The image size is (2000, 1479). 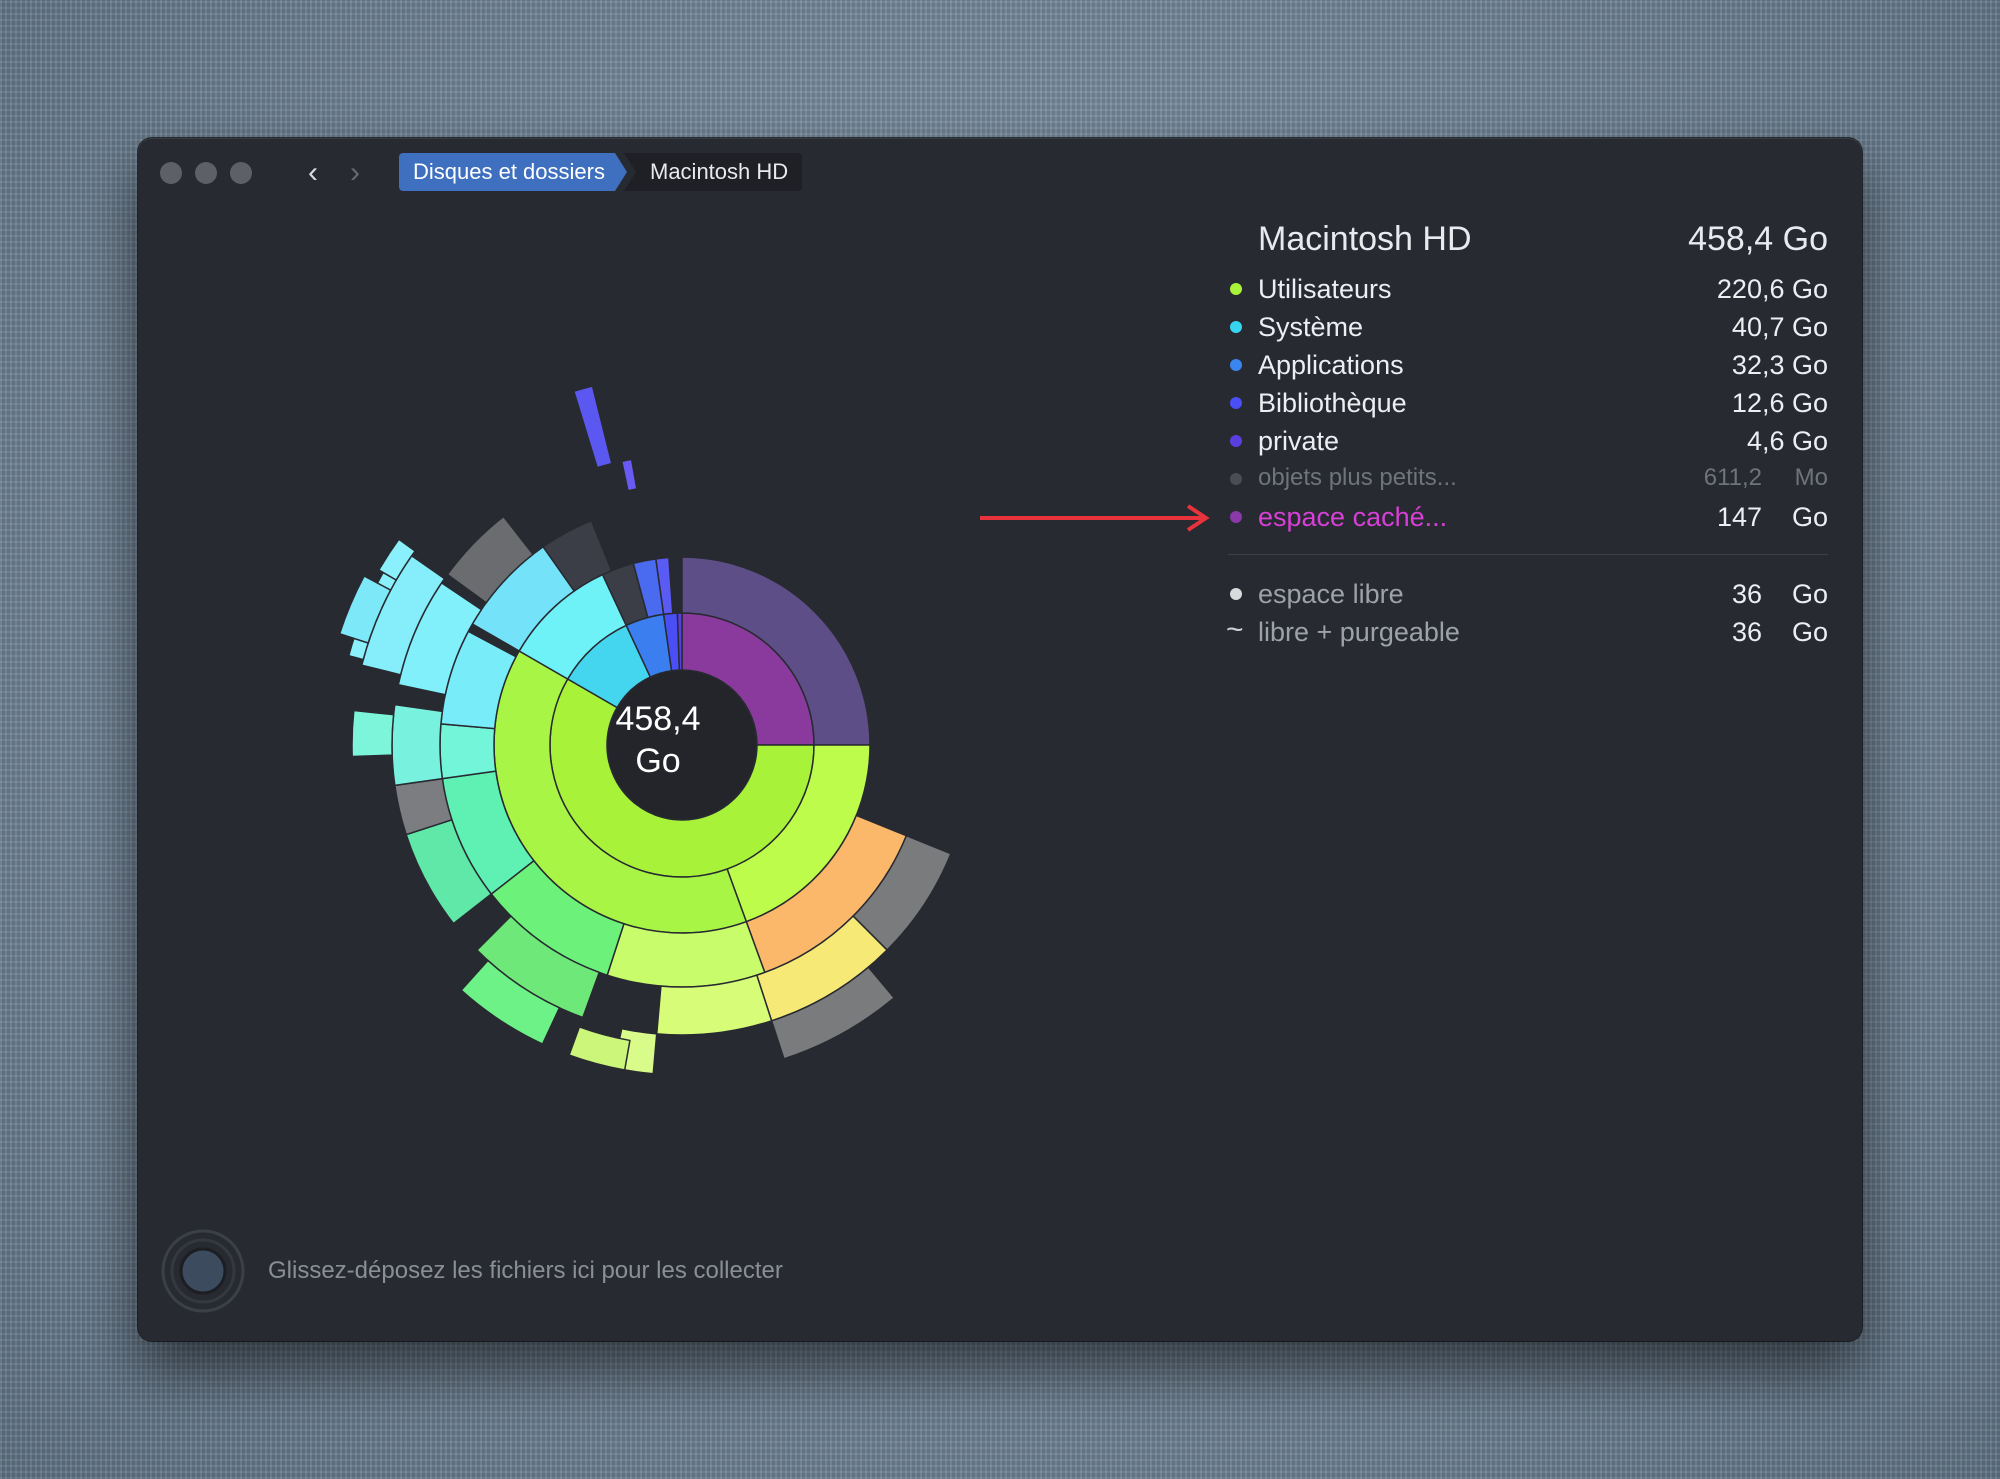 What do you see at coordinates (1528, 554) in the screenshot?
I see `legend-divider` at bounding box center [1528, 554].